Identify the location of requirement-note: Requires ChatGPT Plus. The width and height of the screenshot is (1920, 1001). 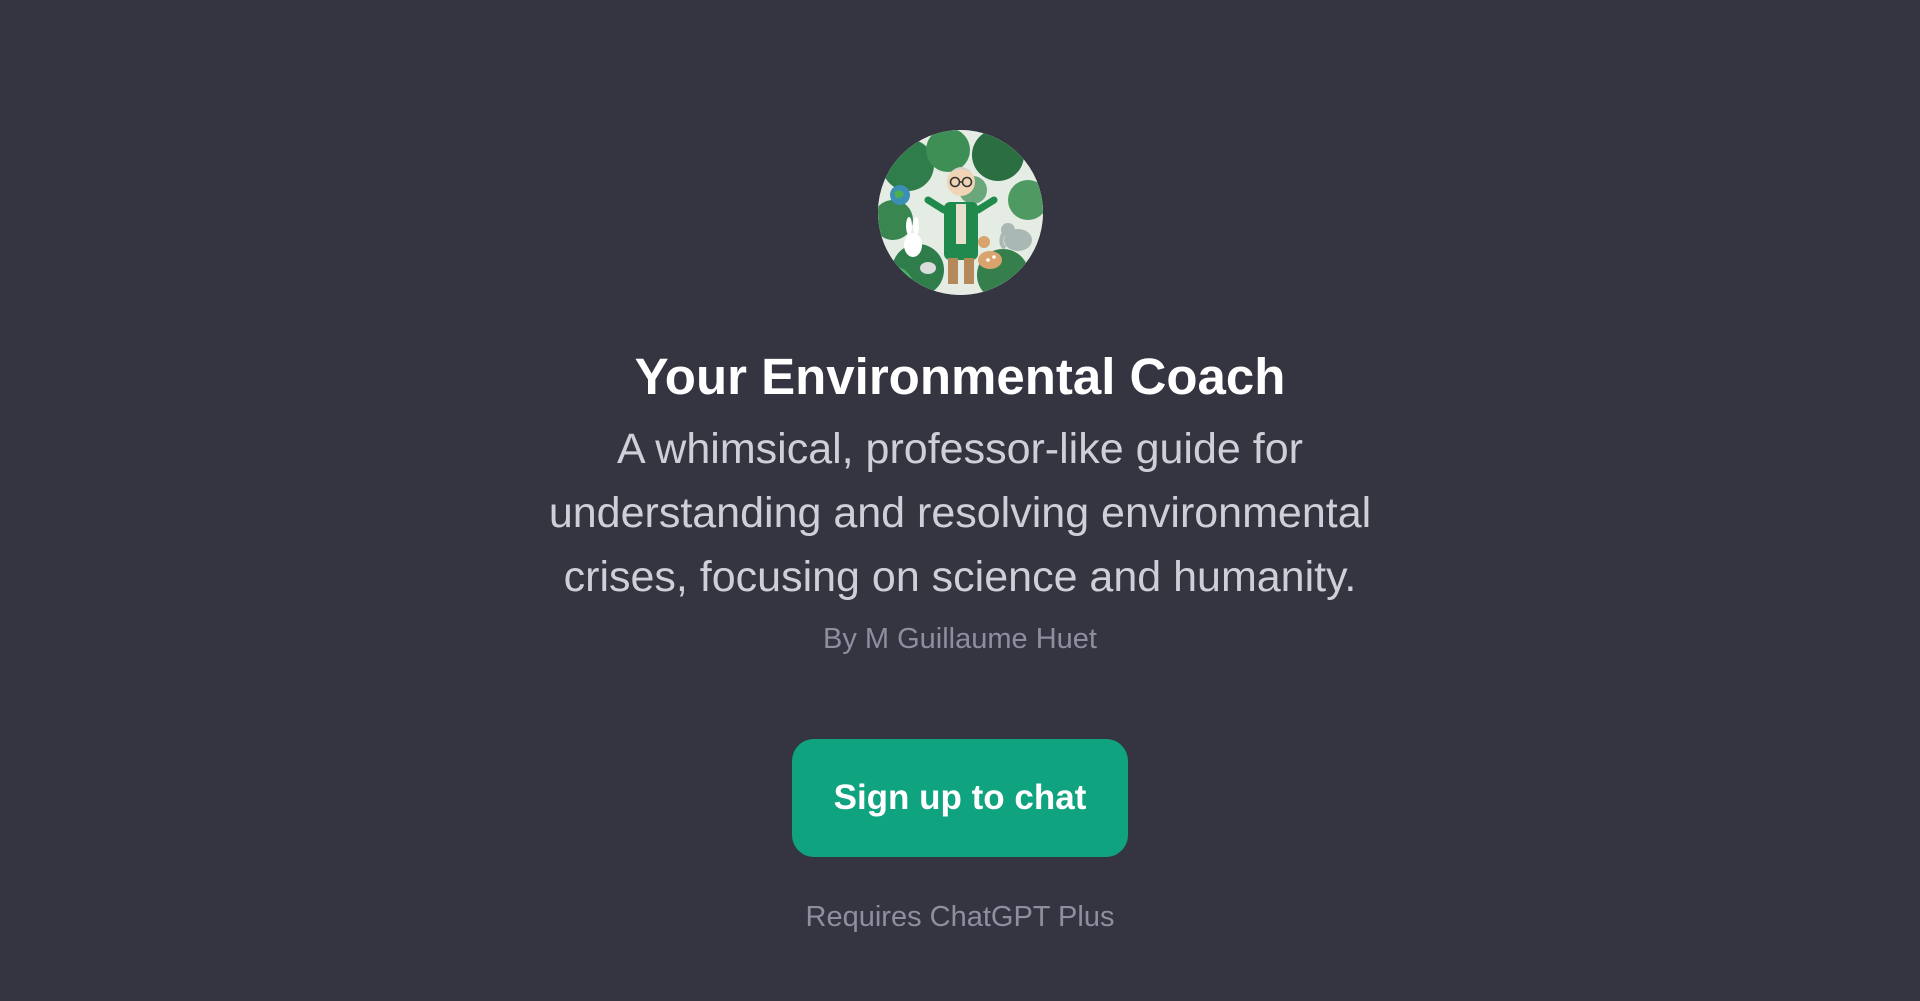
(960, 917).